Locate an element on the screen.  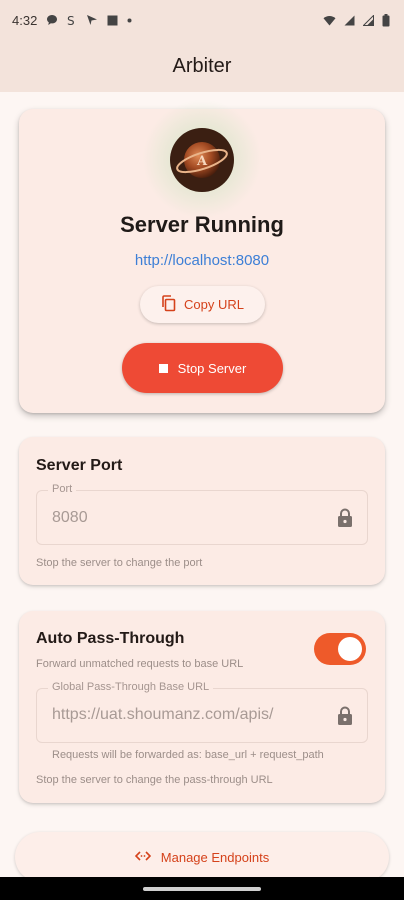
app-logo-icon: A is located at coordinates (202, 160).